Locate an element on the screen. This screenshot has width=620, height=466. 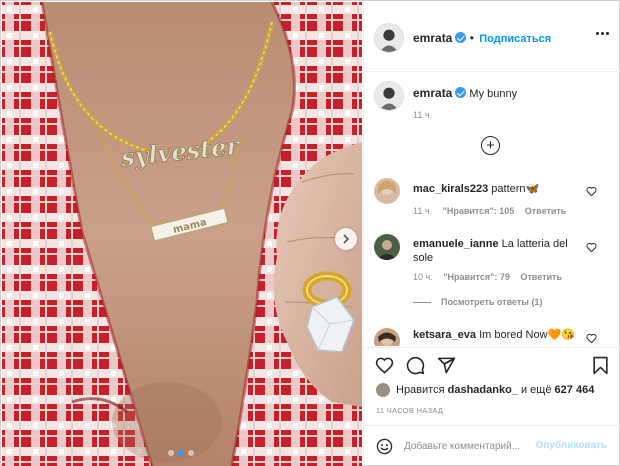
comment-likes: "Нравится": 79 is located at coordinates (476, 277).